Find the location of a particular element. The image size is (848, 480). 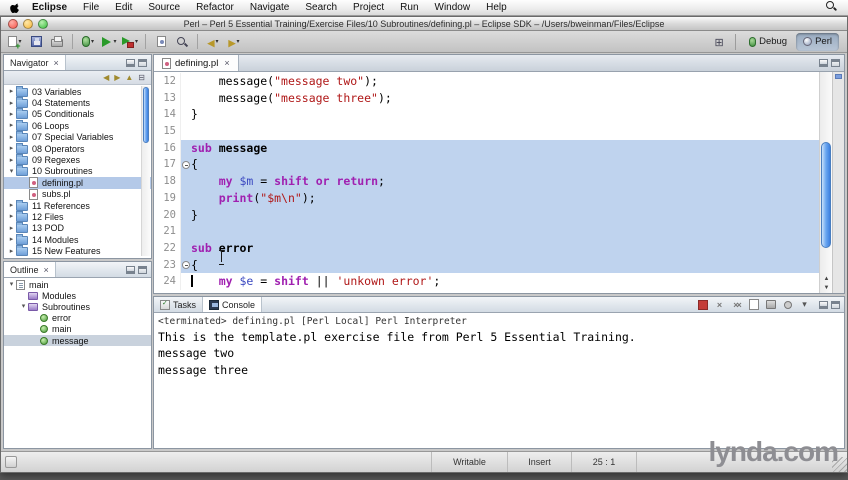

menu-window: Window is located at coordinates (453, 7).